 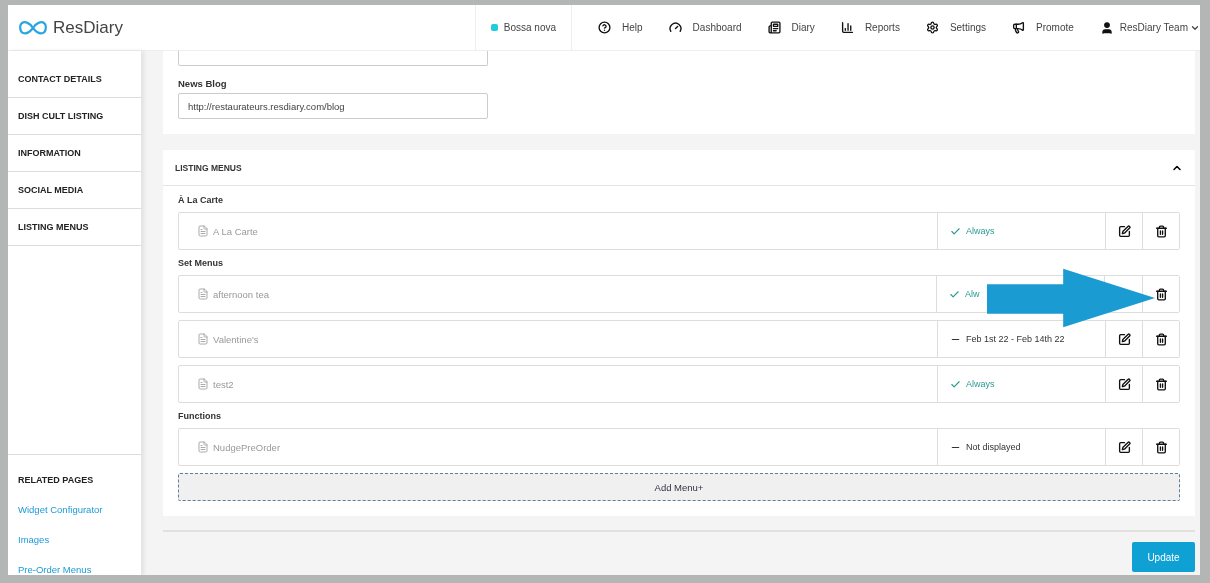 What do you see at coordinates (705, 27) in the screenshot?
I see `nav-link: Dashboard` at bounding box center [705, 27].